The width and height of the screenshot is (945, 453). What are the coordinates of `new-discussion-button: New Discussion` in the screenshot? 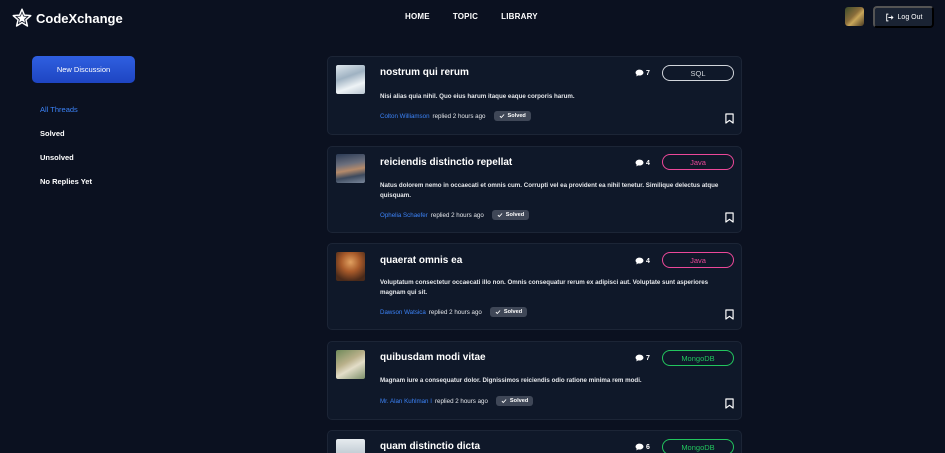 It's located at (83, 69).